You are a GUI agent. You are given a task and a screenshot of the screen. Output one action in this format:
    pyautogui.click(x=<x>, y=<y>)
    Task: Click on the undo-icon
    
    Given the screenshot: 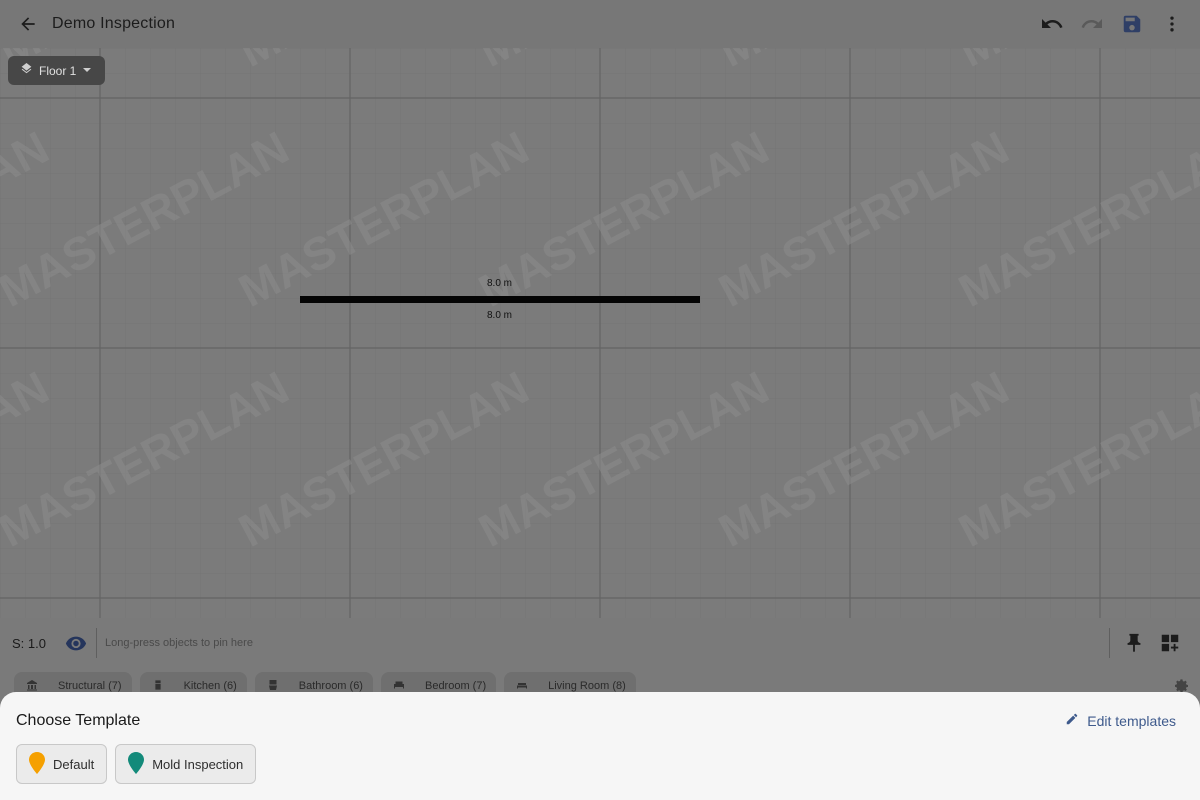 What is the action you would take?
    pyautogui.click(x=1052, y=24)
    